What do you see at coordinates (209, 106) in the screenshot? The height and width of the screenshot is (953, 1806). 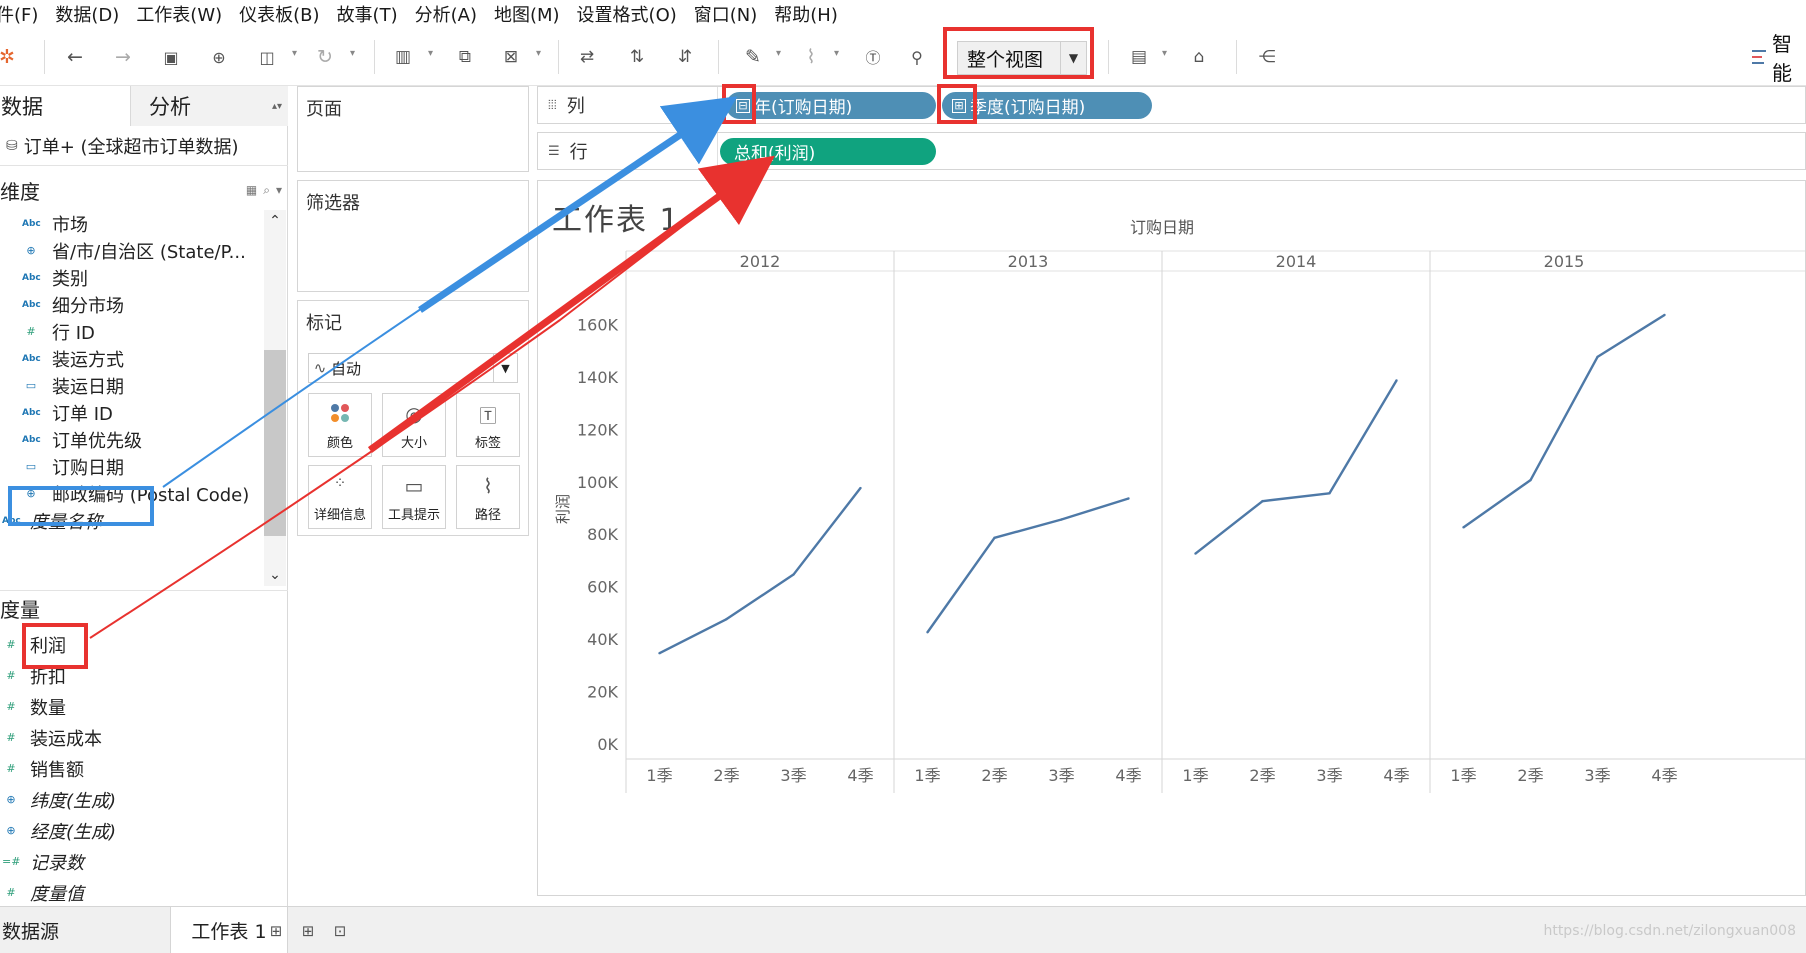 I see `tab-analysis: 分析 ▴▾` at bounding box center [209, 106].